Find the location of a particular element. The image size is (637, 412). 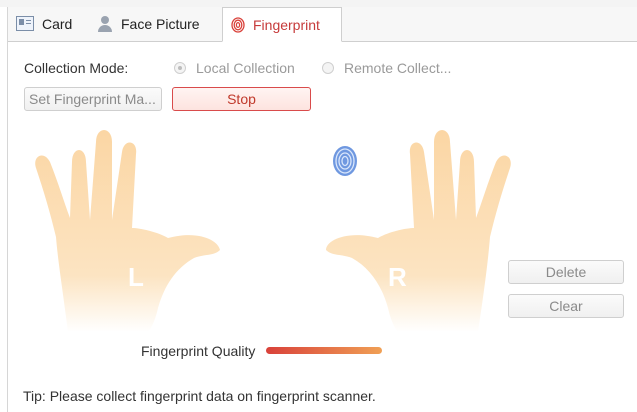

clear-button: Clear is located at coordinates (566, 306).